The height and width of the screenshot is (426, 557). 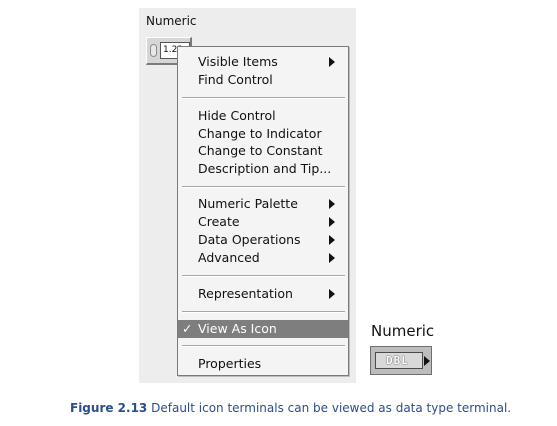 What do you see at coordinates (187, 328) in the screenshot?
I see `checkmark-icon: ✓` at bounding box center [187, 328].